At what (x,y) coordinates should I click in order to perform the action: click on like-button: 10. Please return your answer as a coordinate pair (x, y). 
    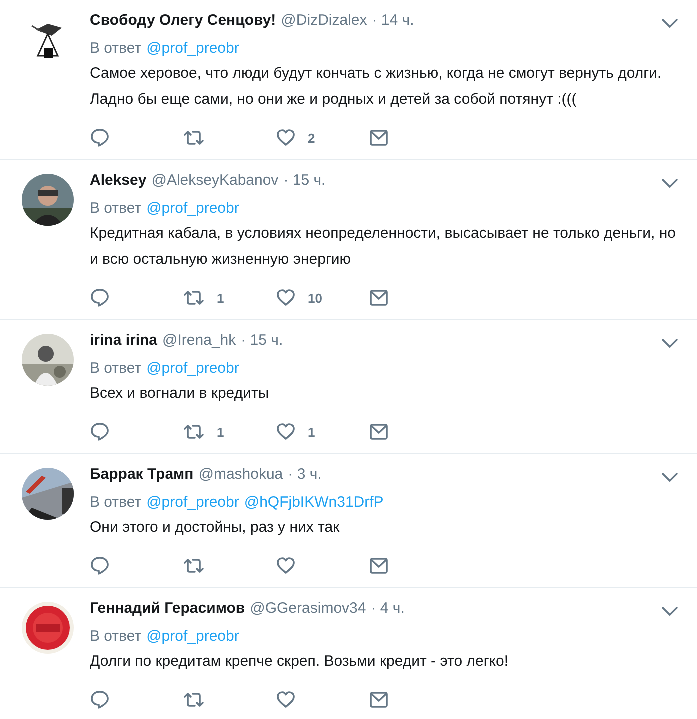
    Looking at the image, I should click on (322, 298).